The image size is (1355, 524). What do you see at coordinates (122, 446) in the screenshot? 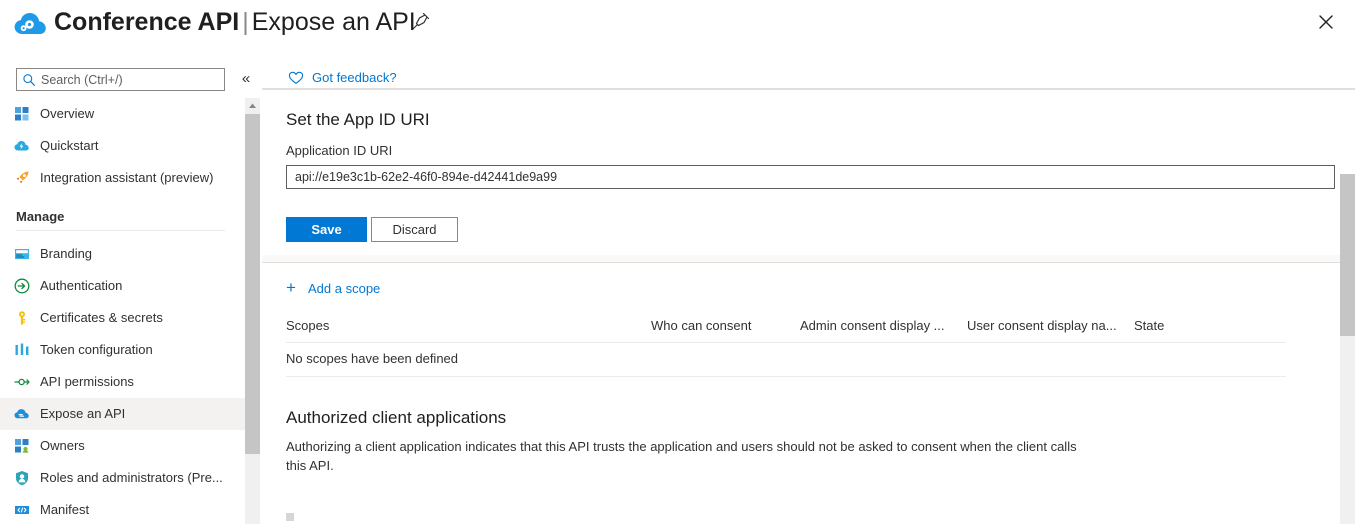
I see `sidebar-item-owners: Owners` at bounding box center [122, 446].